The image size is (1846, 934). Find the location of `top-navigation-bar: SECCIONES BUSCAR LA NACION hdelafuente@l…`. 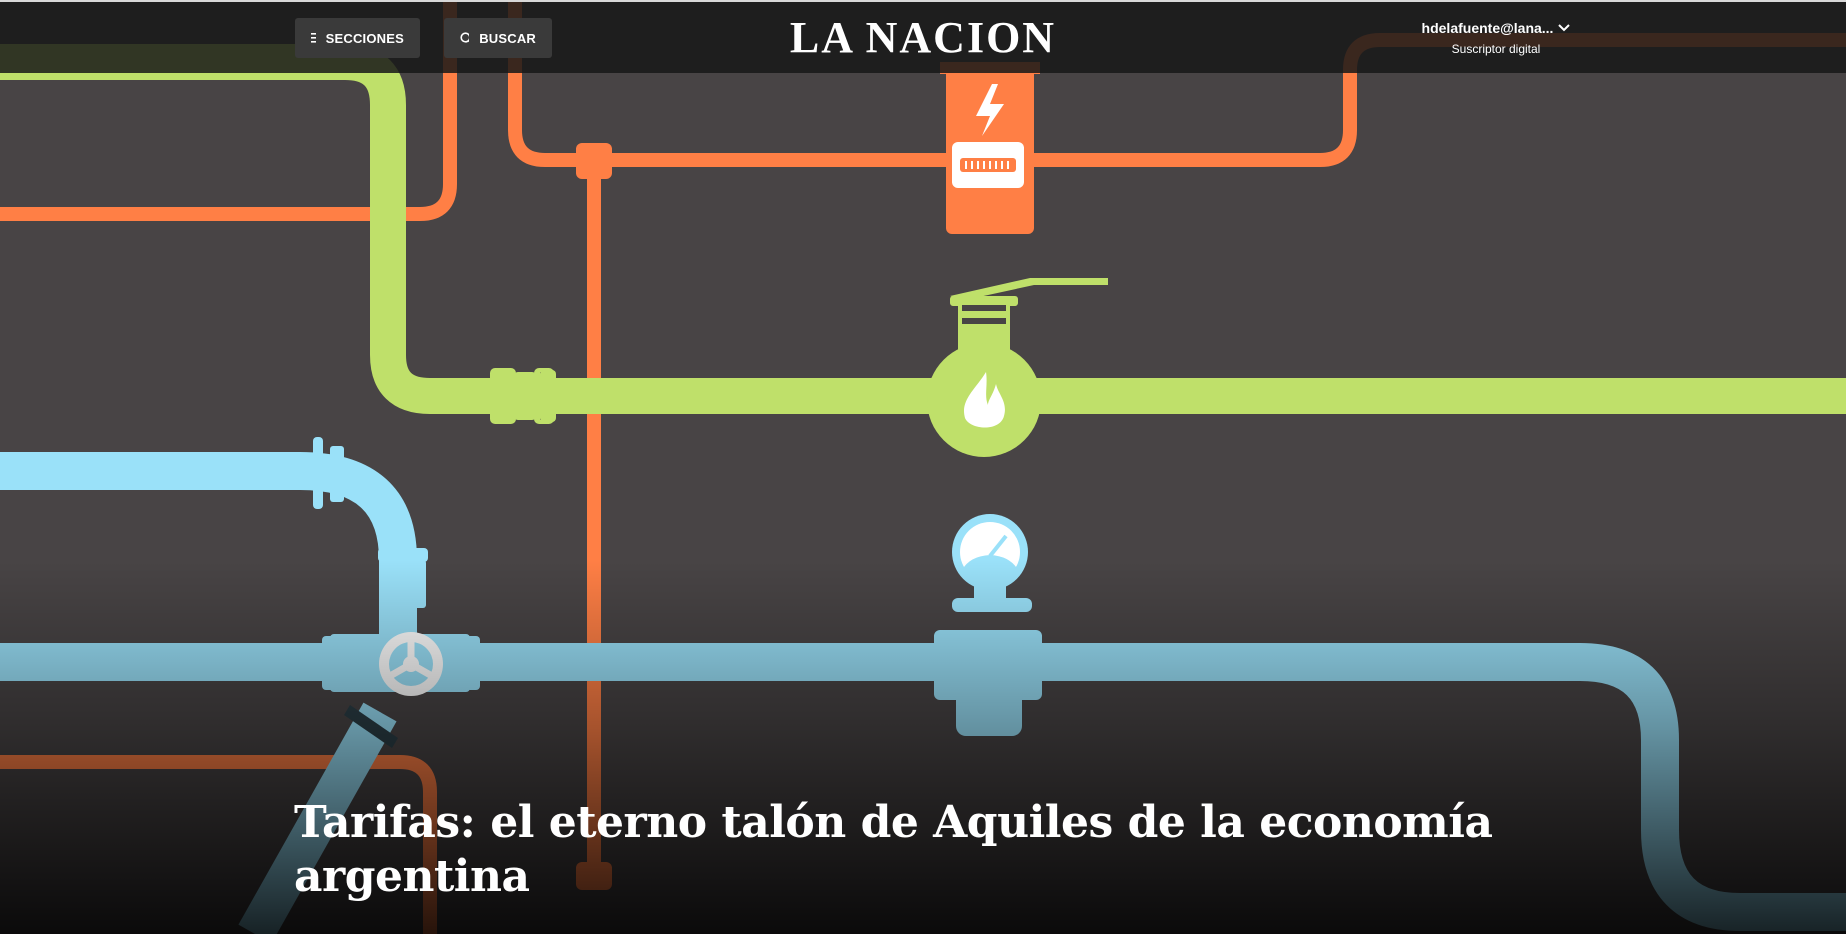

top-navigation-bar: SECCIONES BUSCAR LA NACION hdelafuente@l… is located at coordinates (923, 36).